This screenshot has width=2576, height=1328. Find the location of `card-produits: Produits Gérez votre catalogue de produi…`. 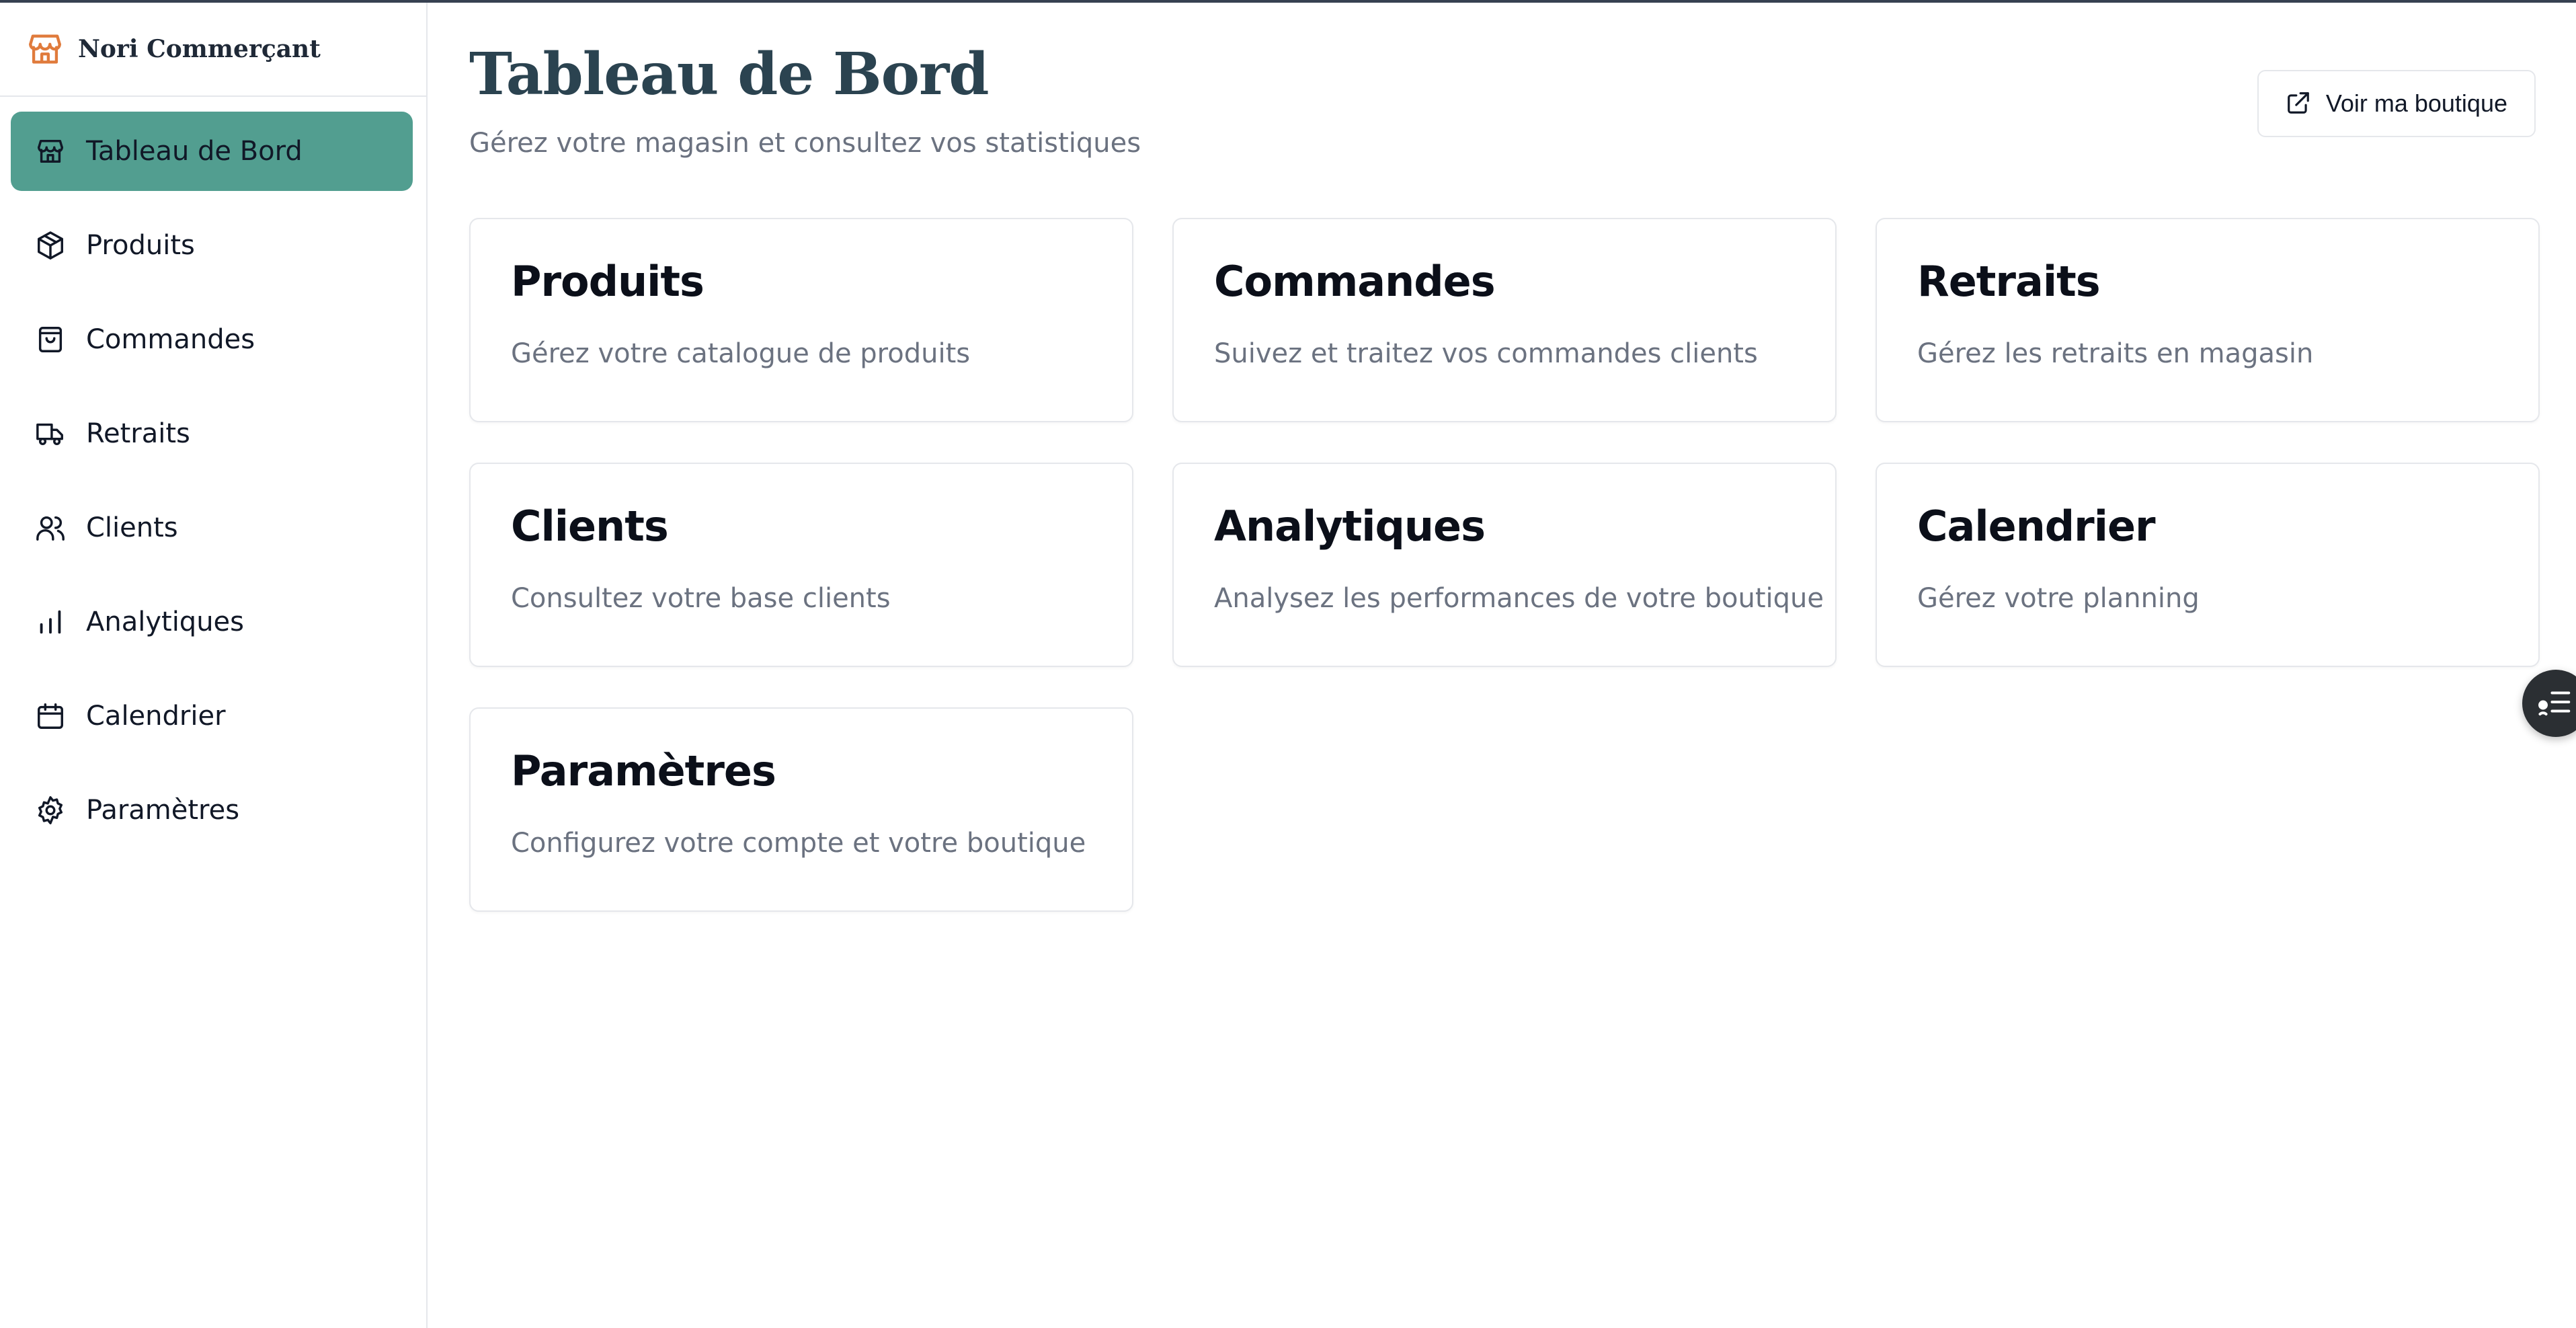

card-produits: Produits Gérez votre catalogue de produi… is located at coordinates (801, 320).